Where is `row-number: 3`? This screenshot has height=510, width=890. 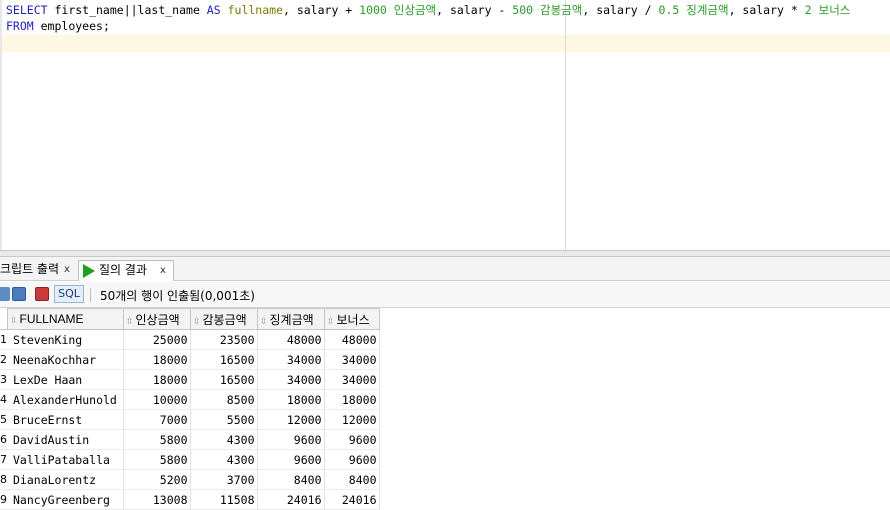 row-number: 3 is located at coordinates (3, 379).